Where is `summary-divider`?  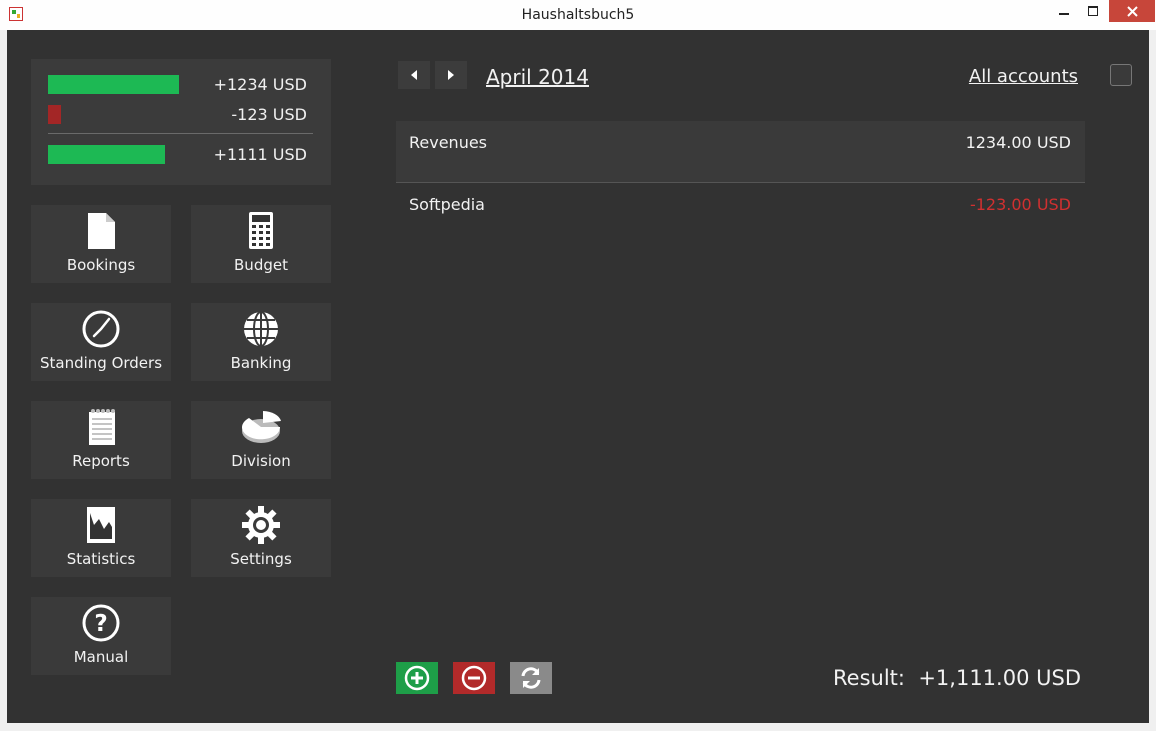
summary-divider is located at coordinates (180, 133).